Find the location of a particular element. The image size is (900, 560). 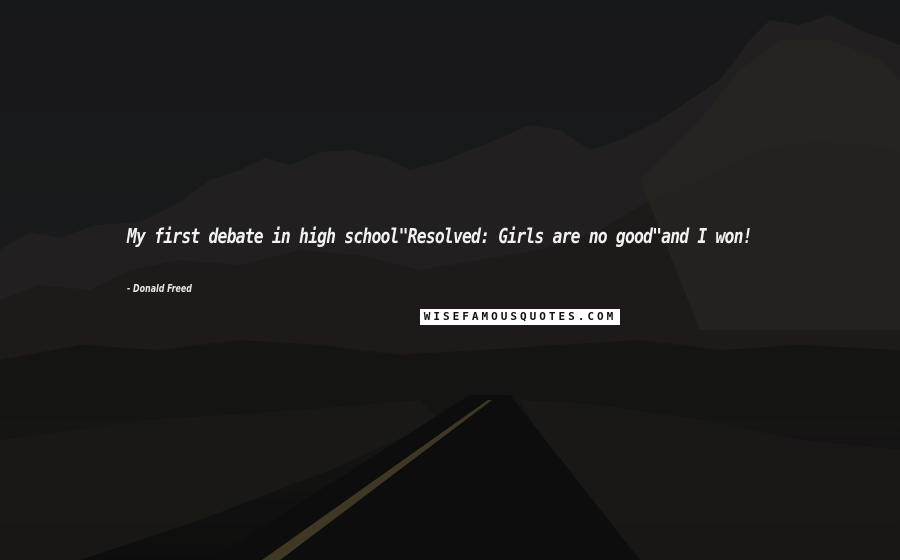

watermark-logo: WISEFAMOUSQUOTES.COM is located at coordinates (520, 317).